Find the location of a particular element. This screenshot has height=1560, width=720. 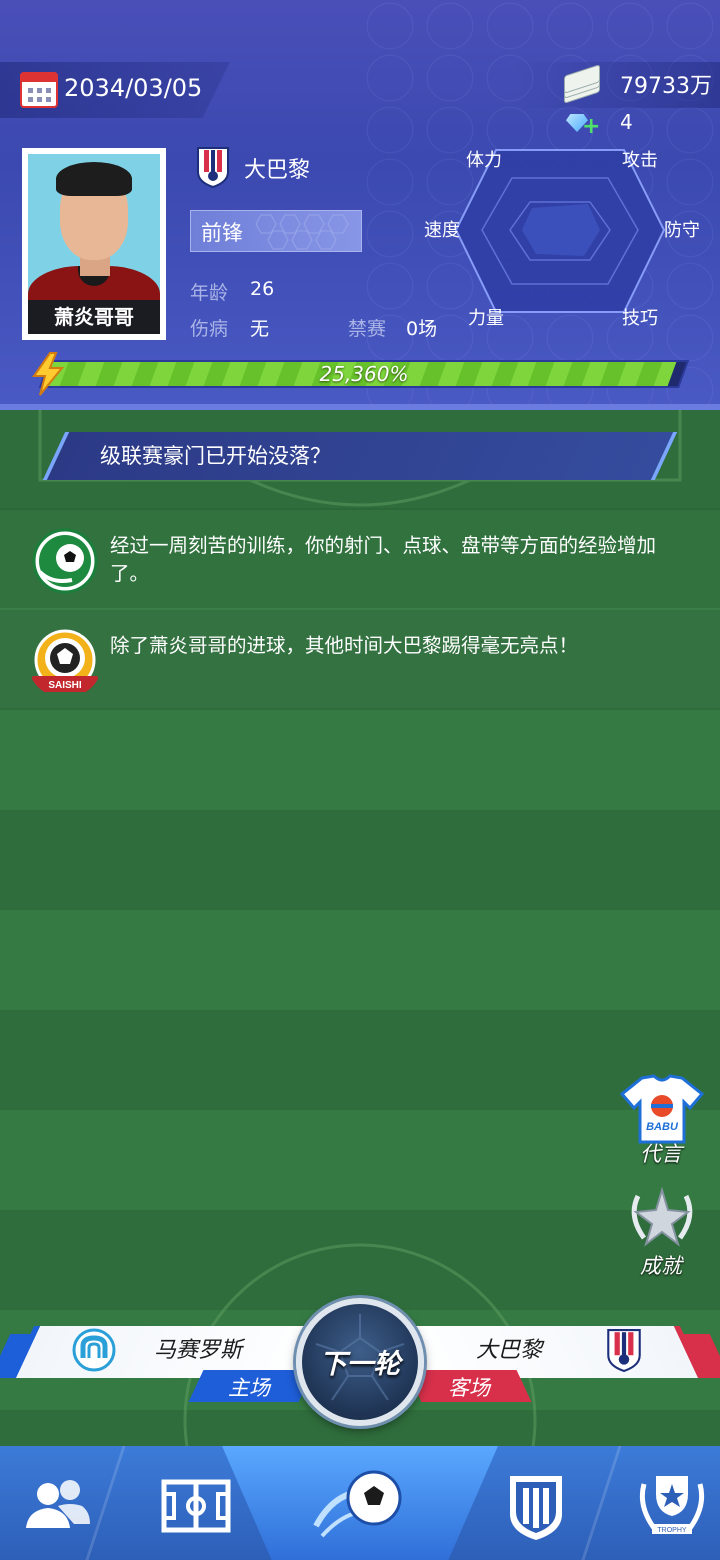

position-label: 前锋 is located at coordinates (222, 233).